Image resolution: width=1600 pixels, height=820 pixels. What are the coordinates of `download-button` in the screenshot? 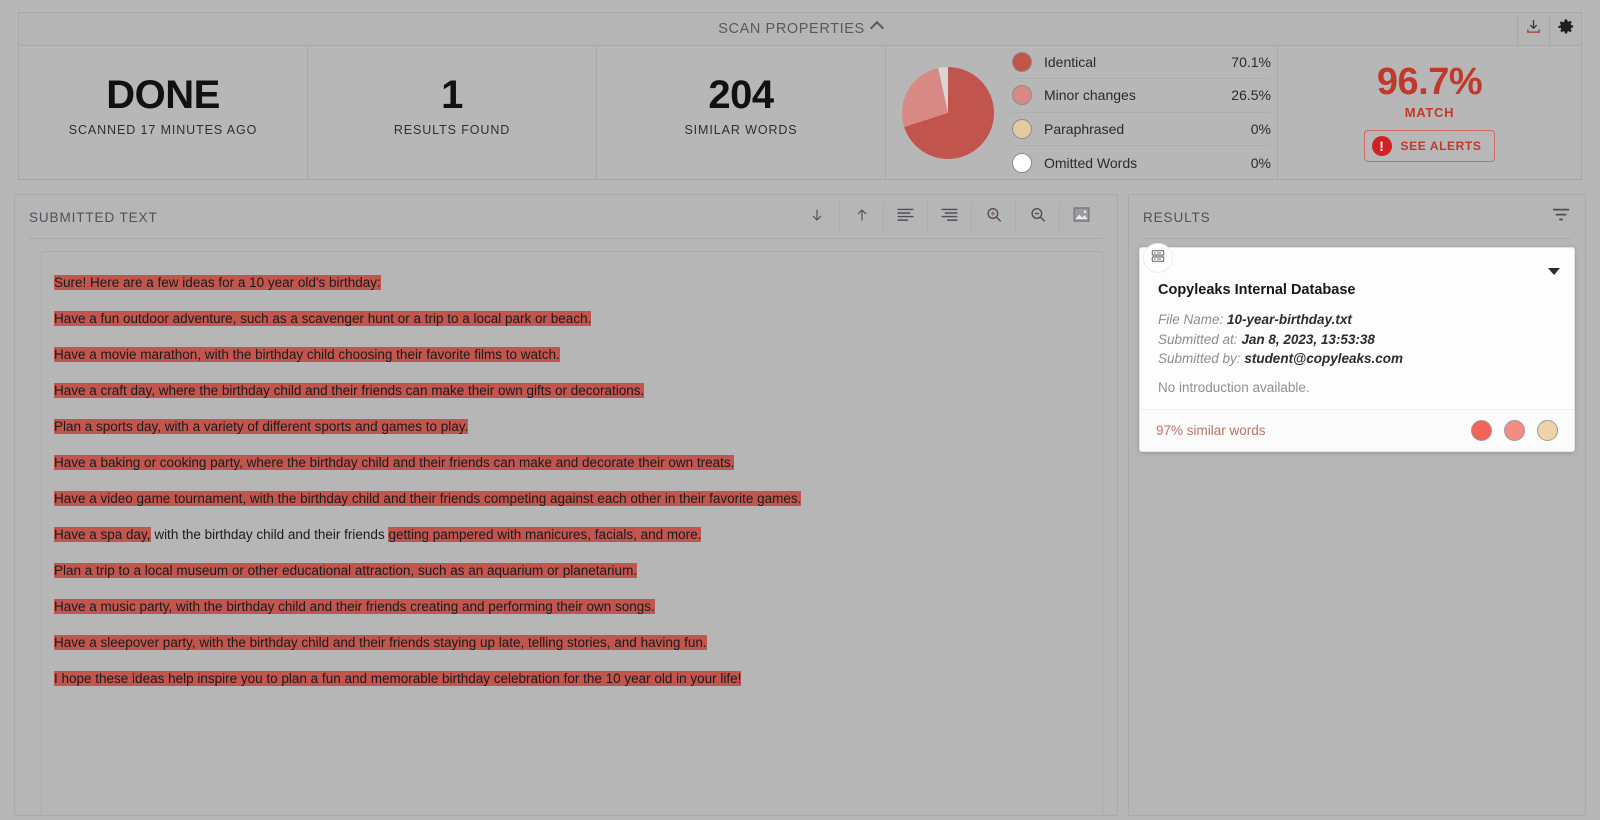 It's located at (1533, 29).